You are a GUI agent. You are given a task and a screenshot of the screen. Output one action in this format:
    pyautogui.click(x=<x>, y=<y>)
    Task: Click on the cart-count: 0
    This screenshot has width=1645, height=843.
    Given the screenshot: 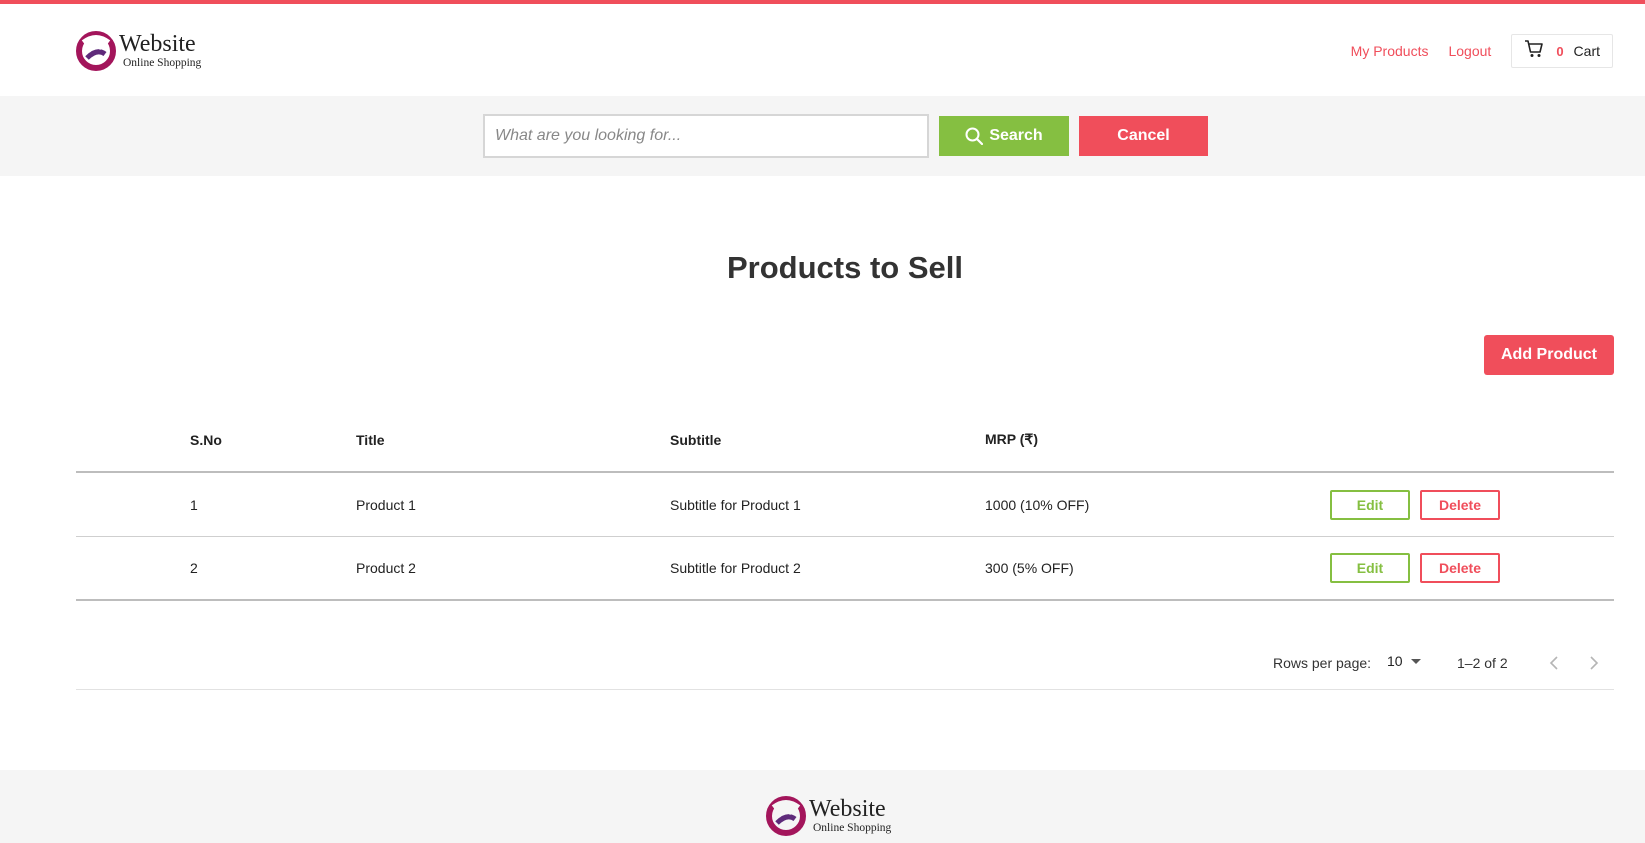 What is the action you would take?
    pyautogui.click(x=1560, y=51)
    